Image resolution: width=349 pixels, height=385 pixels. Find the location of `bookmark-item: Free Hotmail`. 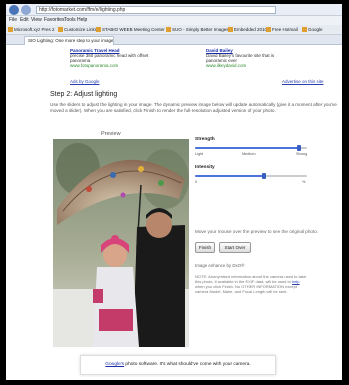

bookmark-item: Free Hotmail is located at coordinates (282, 29).